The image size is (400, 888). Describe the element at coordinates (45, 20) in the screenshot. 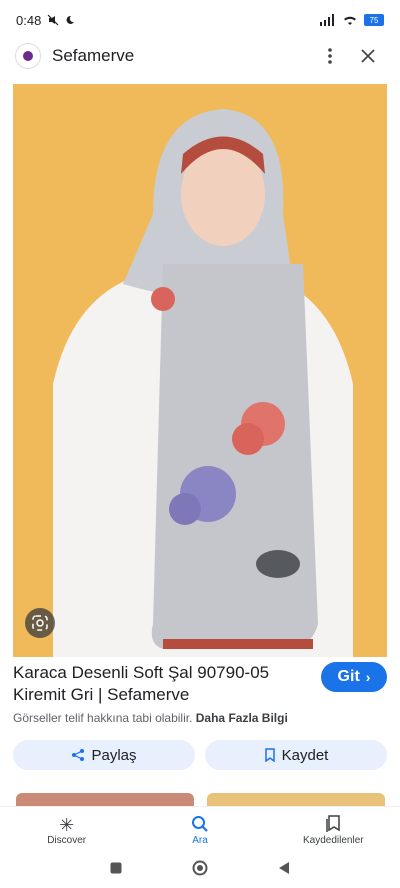

I see `status-left: 0:48` at that location.